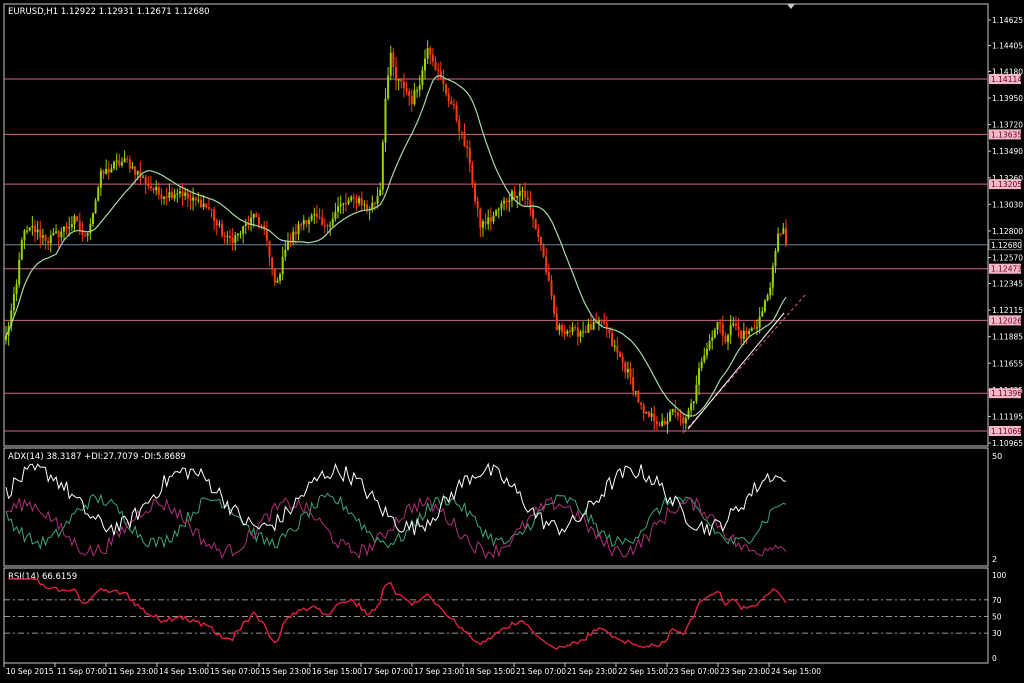  I want to click on rsi-tick-label: 0, so click(994, 658).